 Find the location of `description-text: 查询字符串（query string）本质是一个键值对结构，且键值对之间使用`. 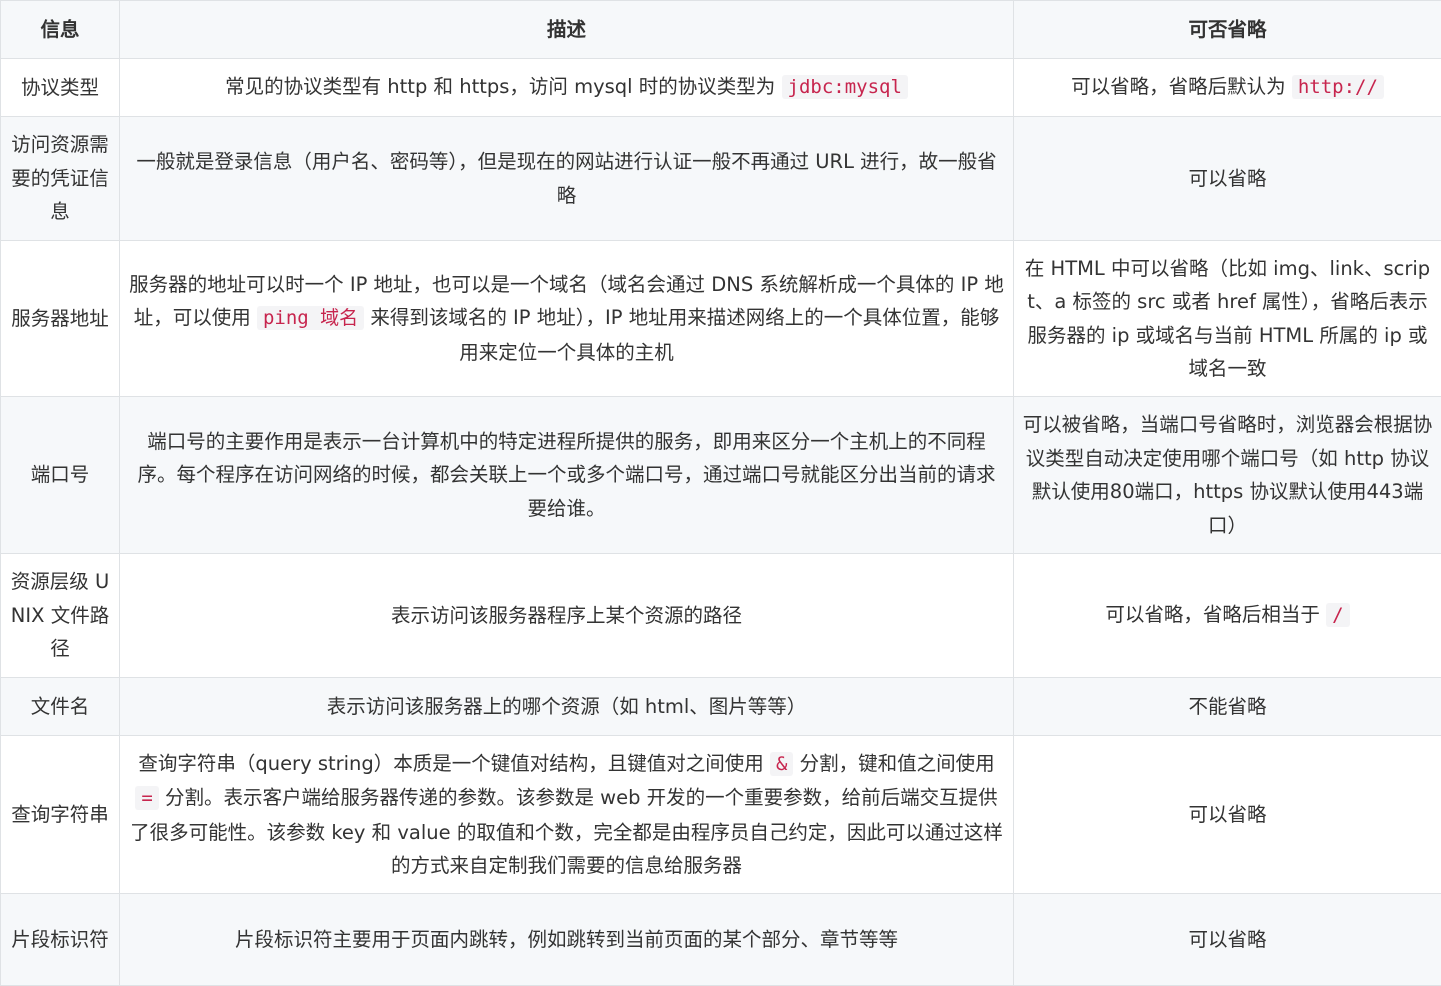

description-text: 查询字符串（query string）本质是一个键值对结构，且键值对之间使用 is located at coordinates (454, 763).